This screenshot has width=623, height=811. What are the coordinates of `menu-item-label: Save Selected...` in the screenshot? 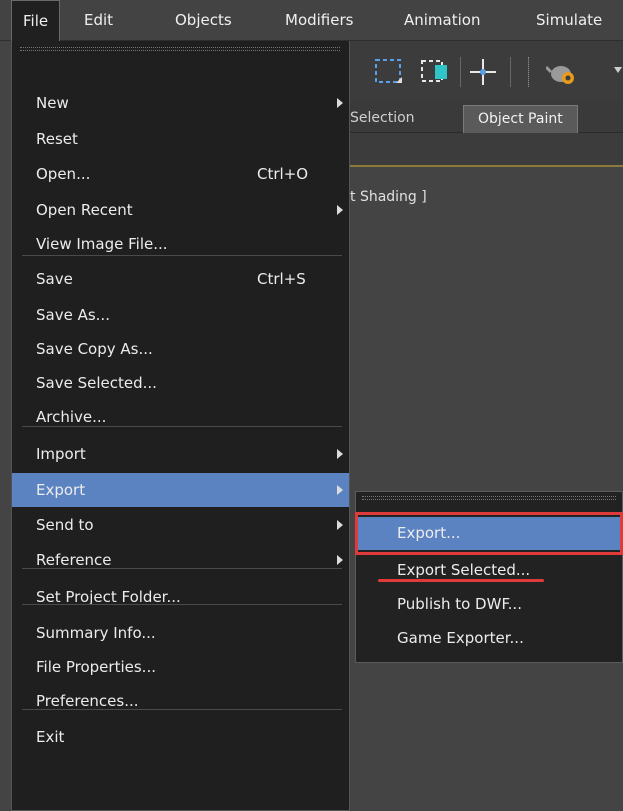 It's located at (96, 383).